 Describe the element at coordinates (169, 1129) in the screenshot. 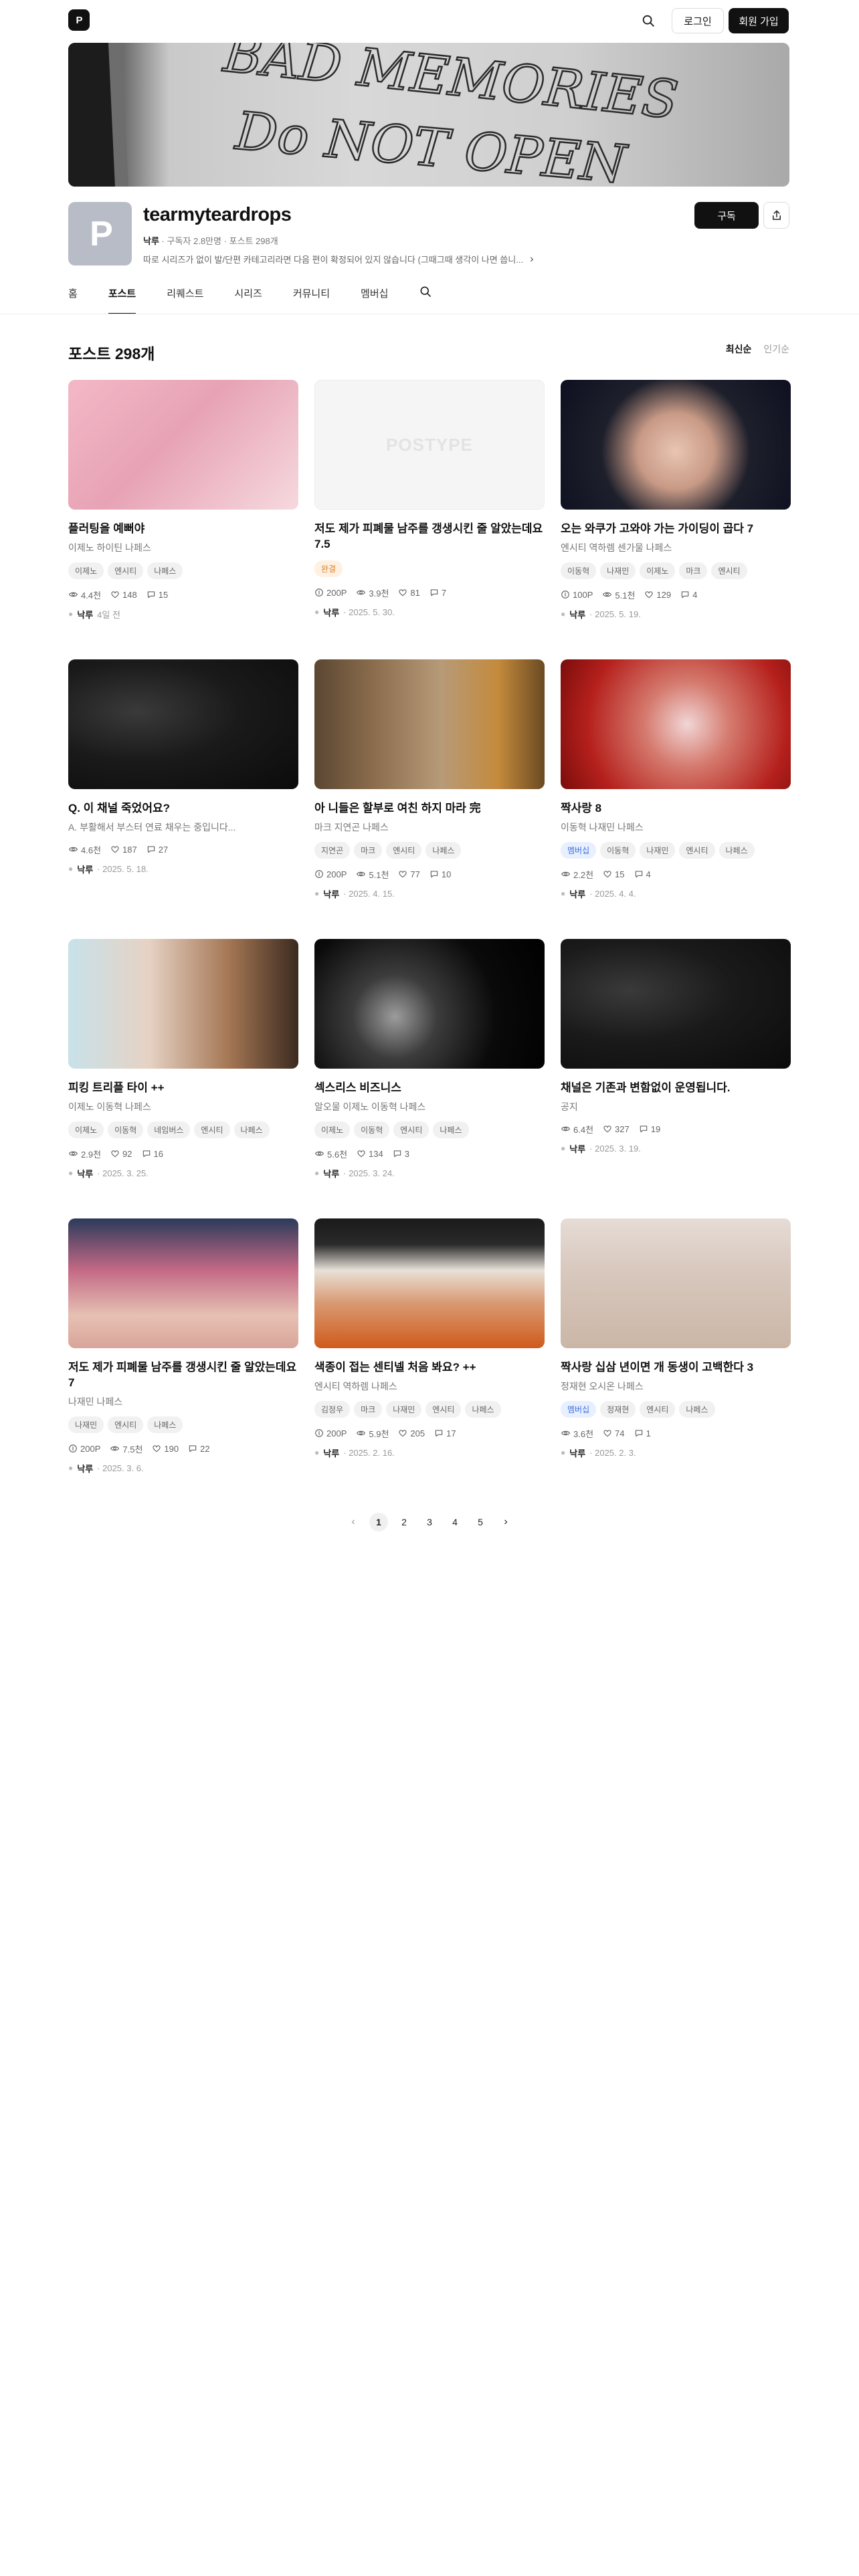

I see `post-tag: 네임버스` at that location.